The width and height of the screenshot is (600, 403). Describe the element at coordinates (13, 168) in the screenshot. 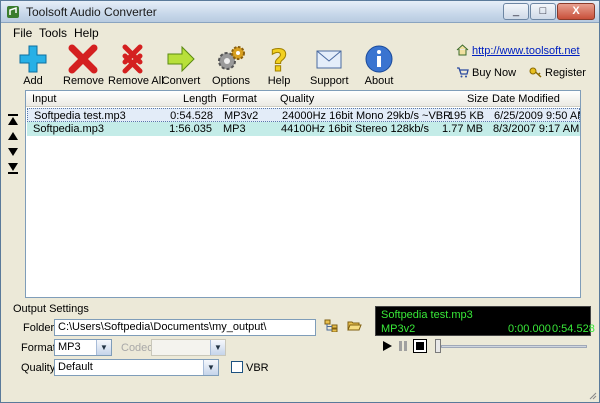

I see `move-bottom-icon` at that location.